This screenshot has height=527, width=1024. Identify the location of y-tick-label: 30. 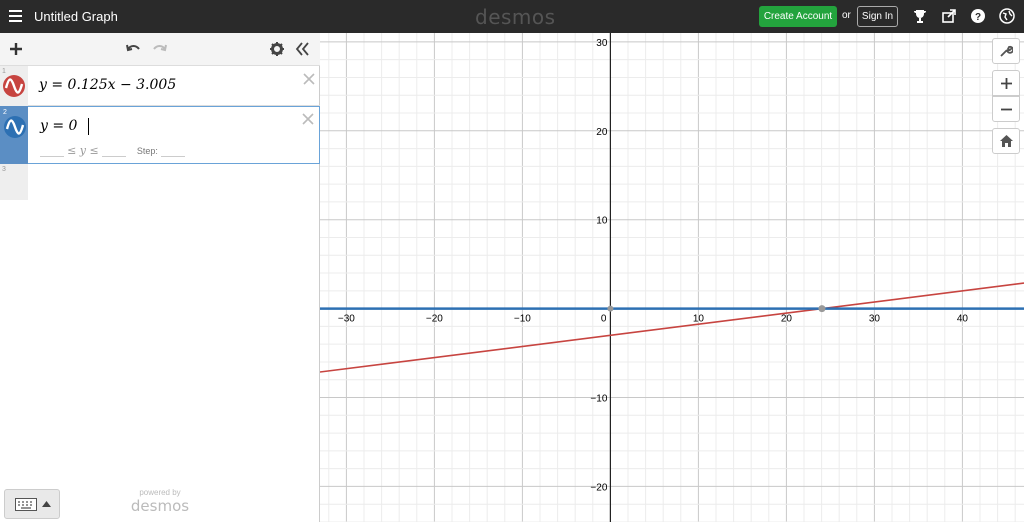
(602, 43).